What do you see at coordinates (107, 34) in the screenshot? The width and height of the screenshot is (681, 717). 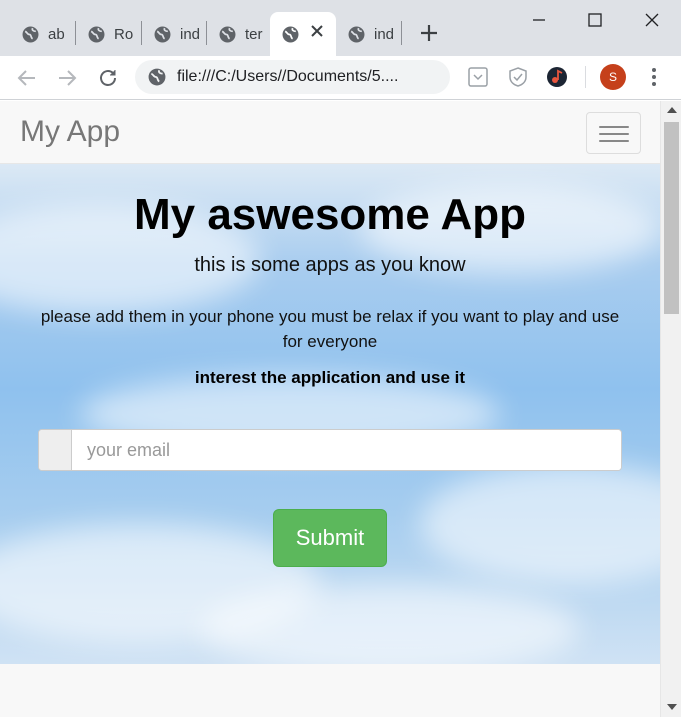 I see `browser-tab-2: Ro` at bounding box center [107, 34].